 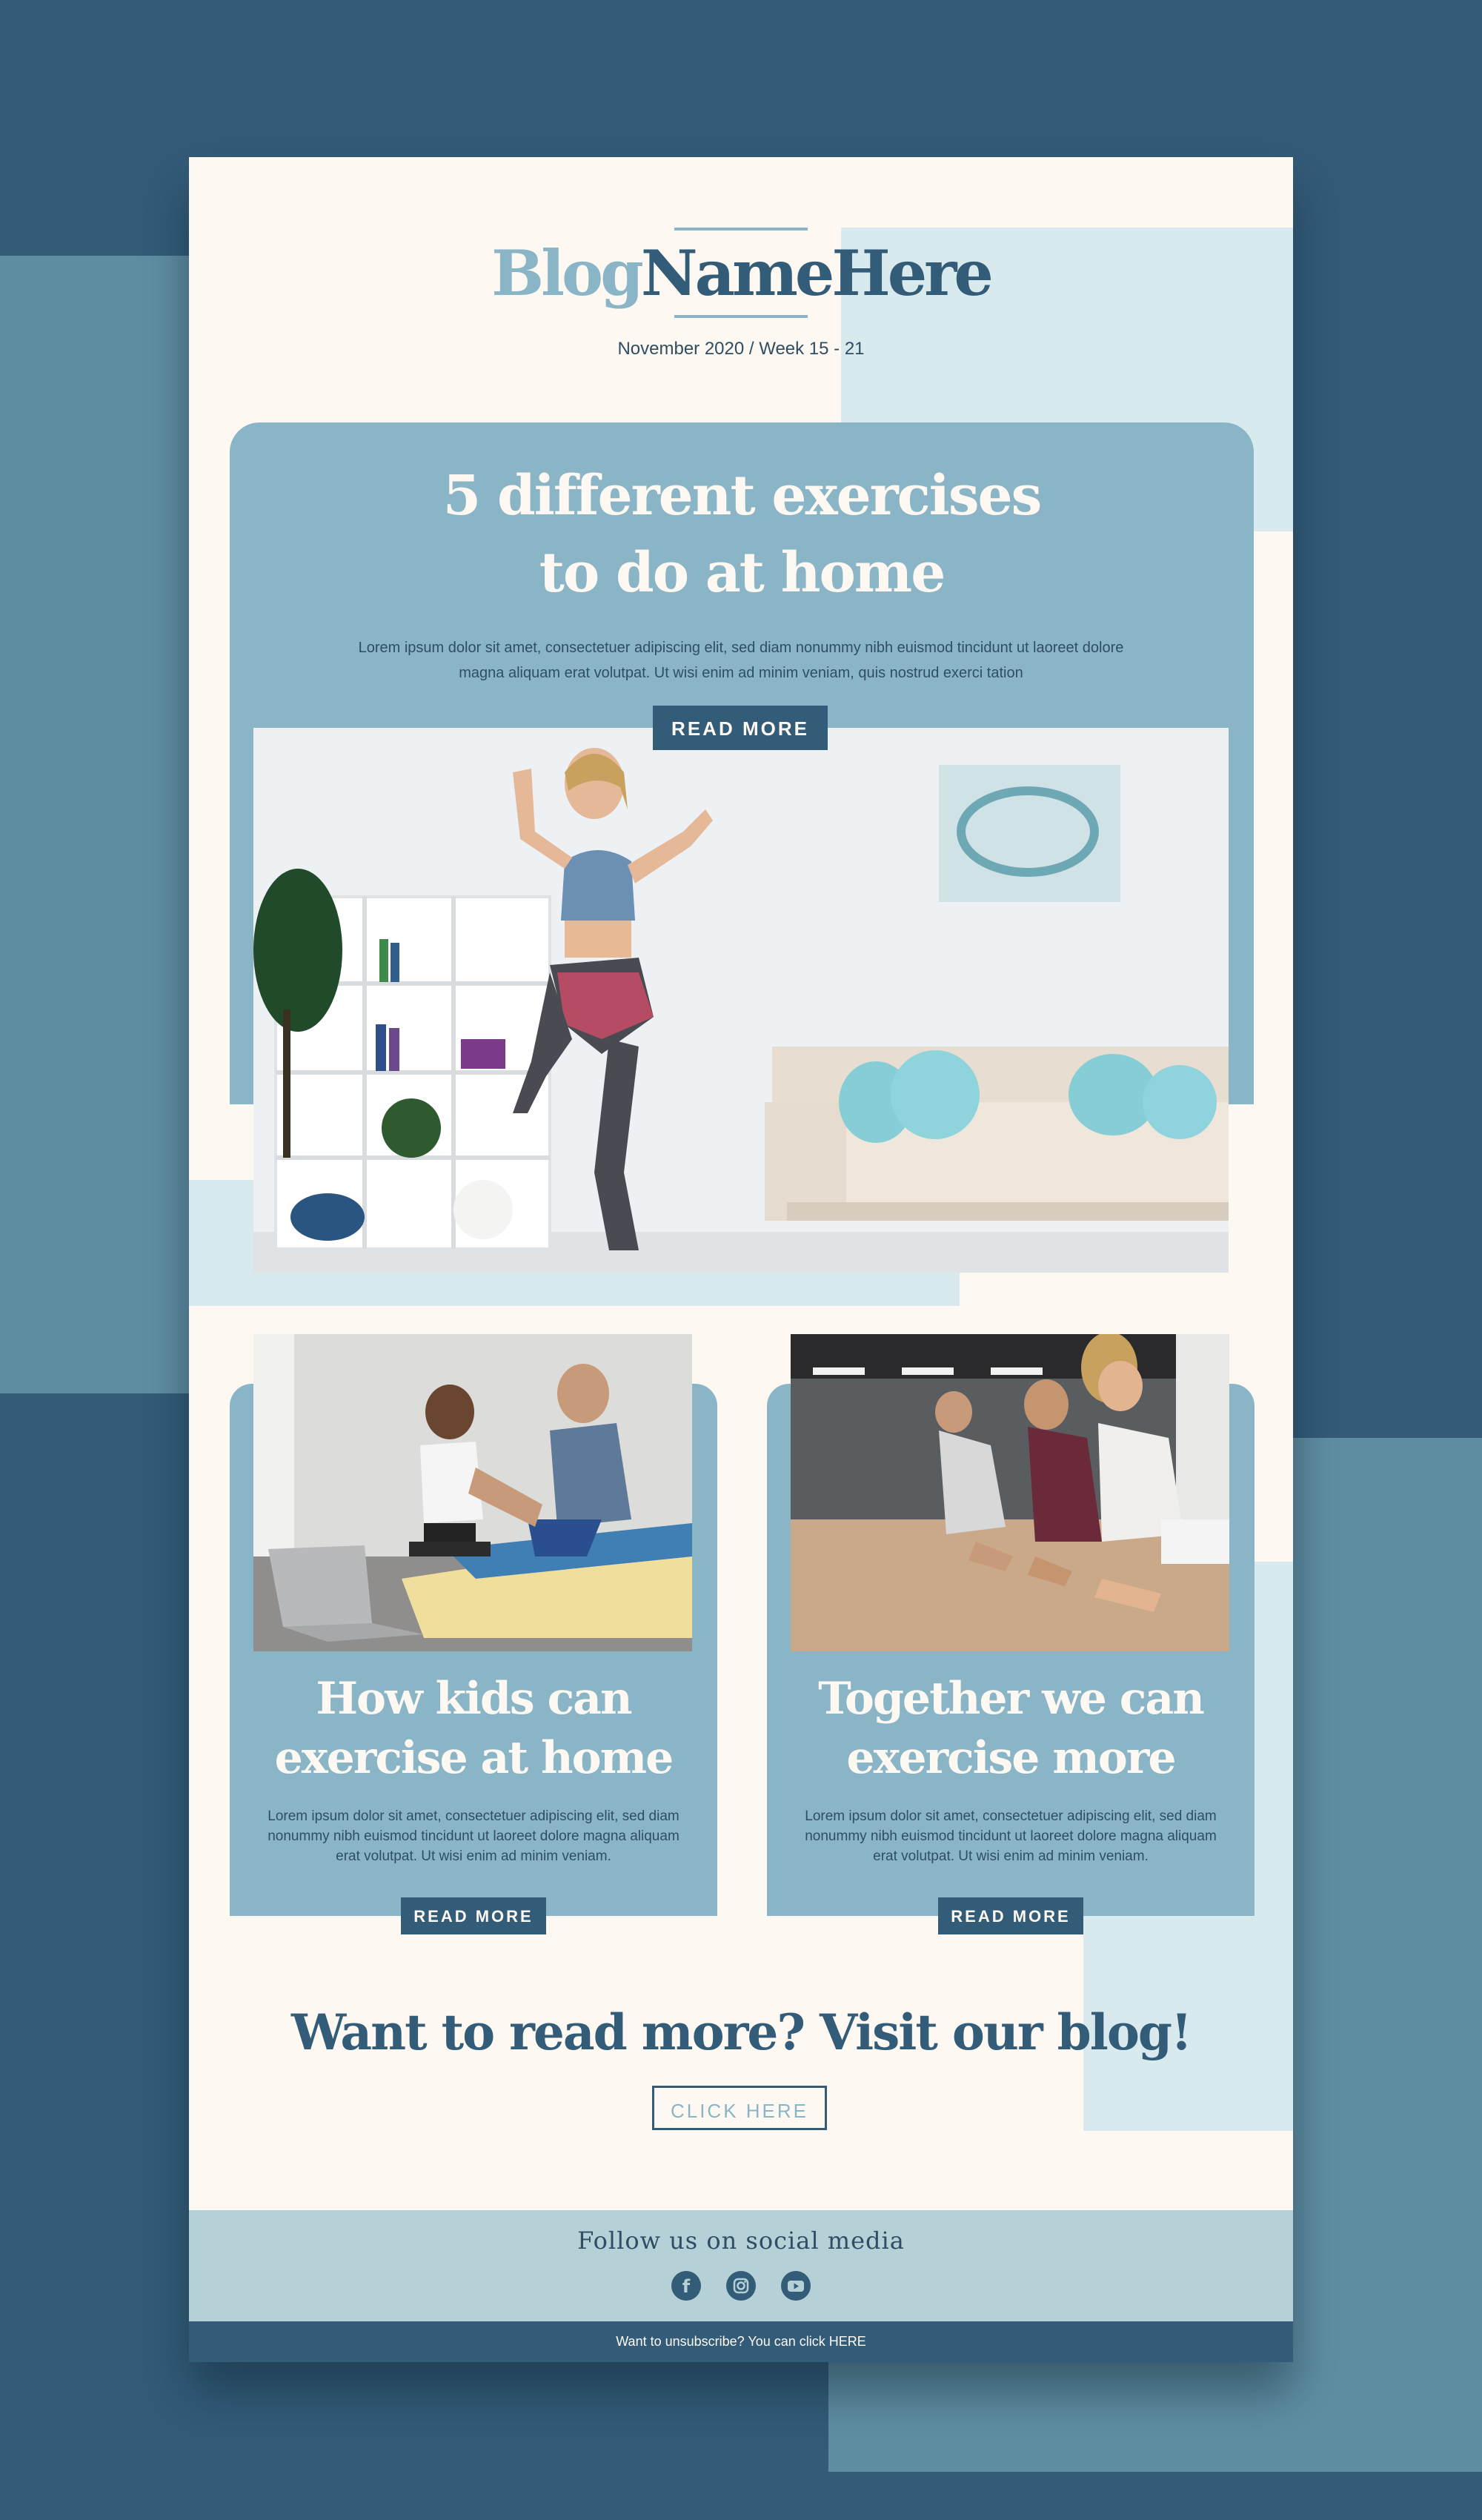 I want to click on hero-read-more-button: READ MORE, so click(x=740, y=728).